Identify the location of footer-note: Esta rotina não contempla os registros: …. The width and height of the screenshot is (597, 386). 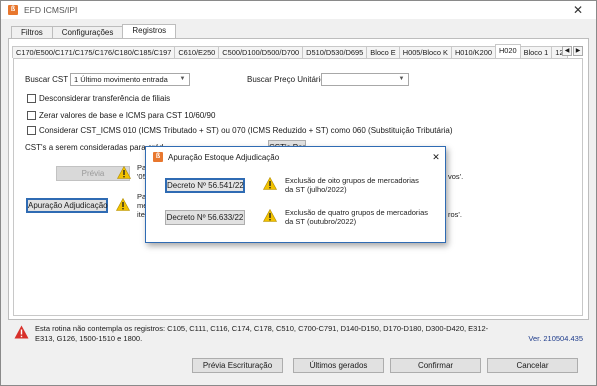
(262, 333).